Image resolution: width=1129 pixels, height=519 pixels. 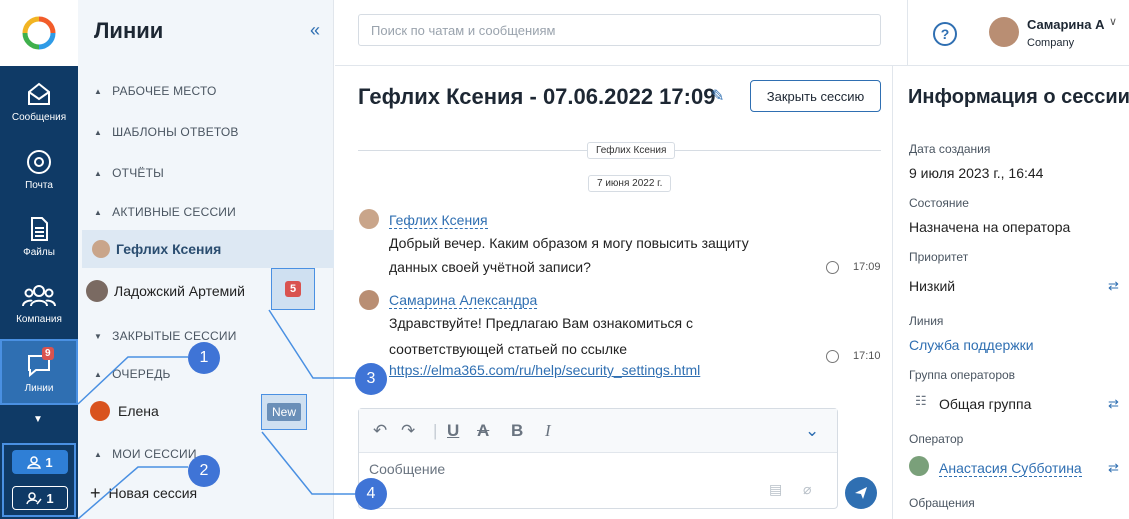 I want to click on annotation-marker: 4, so click(x=371, y=494).